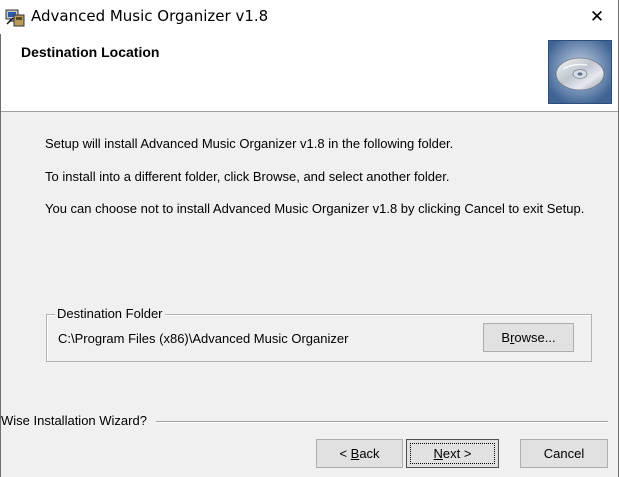 This screenshot has height=477, width=619. I want to click on wizard-brand-label: Wise Installation Wizard?, so click(77, 421).